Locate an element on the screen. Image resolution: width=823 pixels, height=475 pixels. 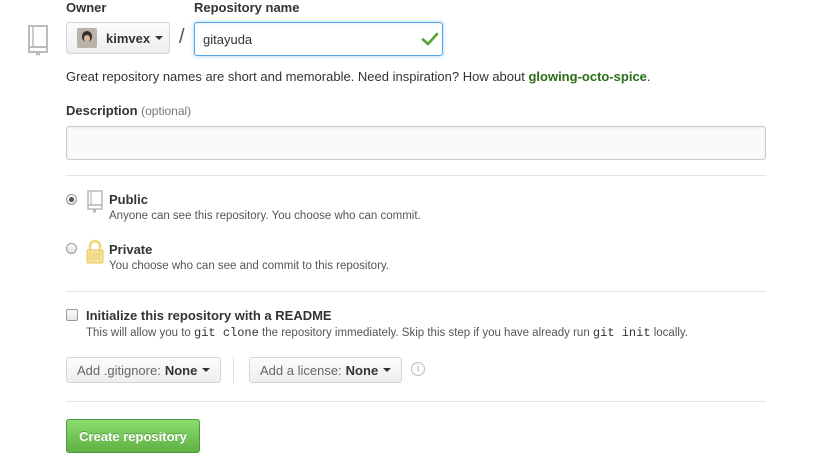
private-title: Private is located at coordinates (131, 249).